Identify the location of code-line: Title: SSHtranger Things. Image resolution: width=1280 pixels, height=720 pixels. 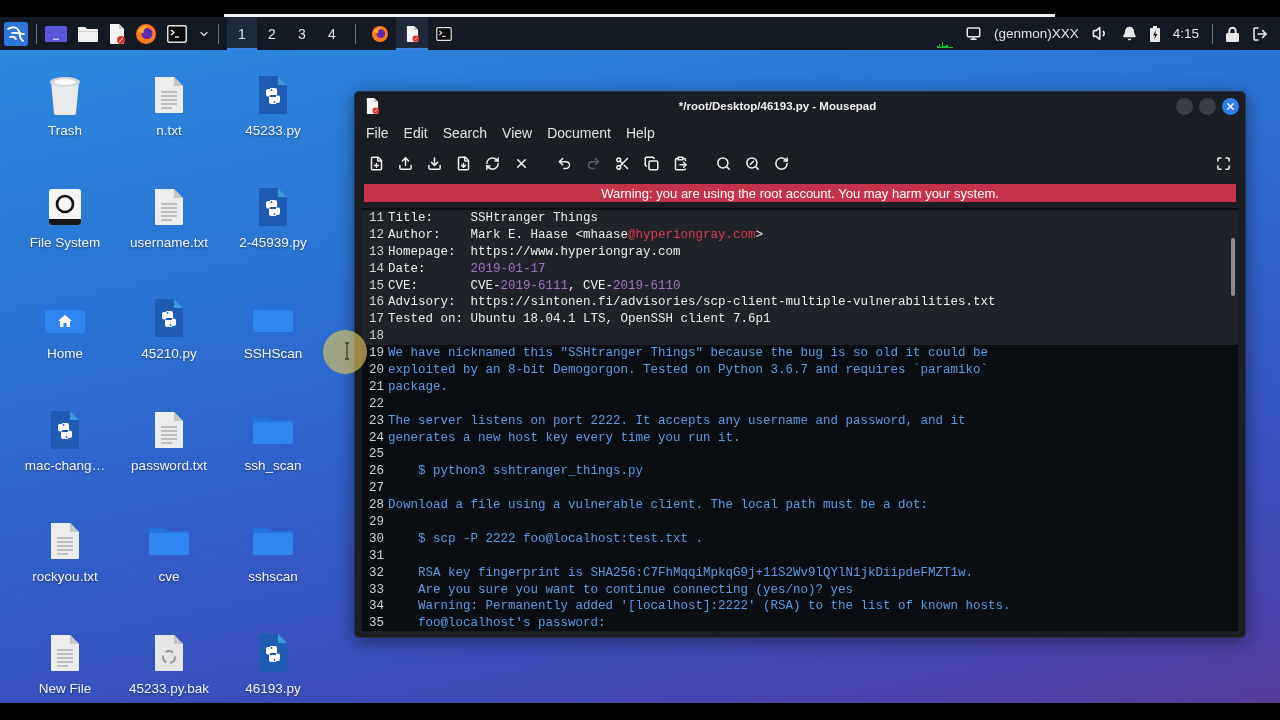
(493, 218).